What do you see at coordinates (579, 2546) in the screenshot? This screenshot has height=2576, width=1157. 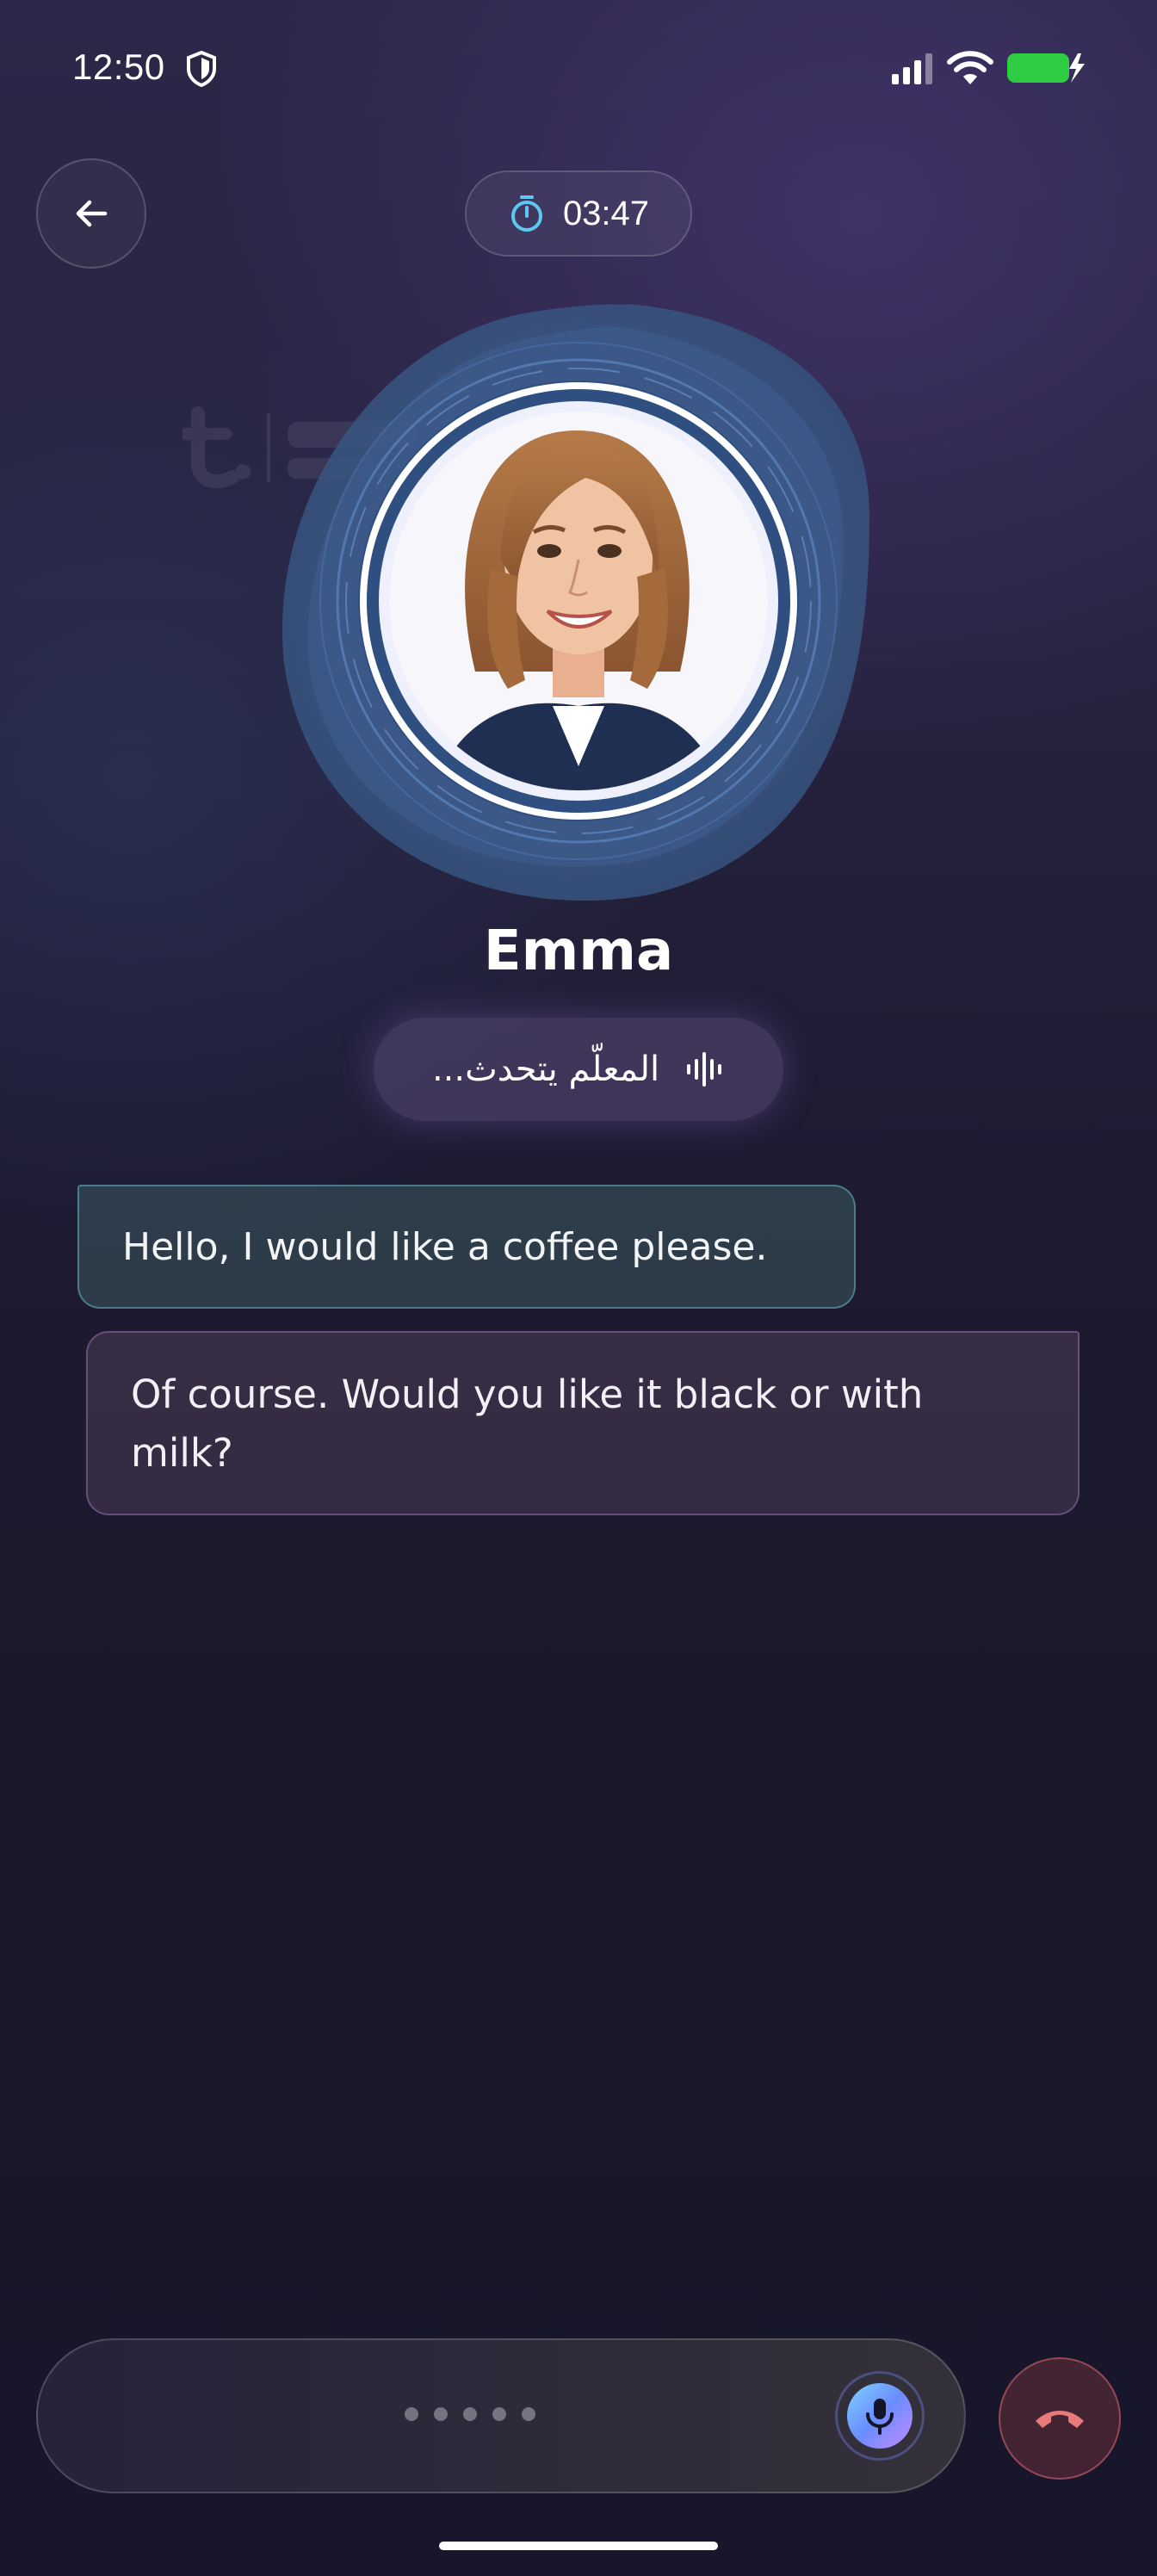 I see `home-indicator` at bounding box center [579, 2546].